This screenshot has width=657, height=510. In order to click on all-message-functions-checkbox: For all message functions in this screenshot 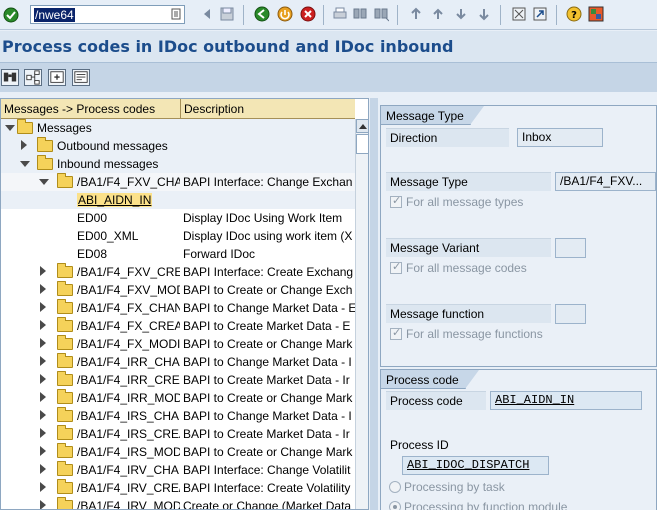, I will do `click(490, 334)`.